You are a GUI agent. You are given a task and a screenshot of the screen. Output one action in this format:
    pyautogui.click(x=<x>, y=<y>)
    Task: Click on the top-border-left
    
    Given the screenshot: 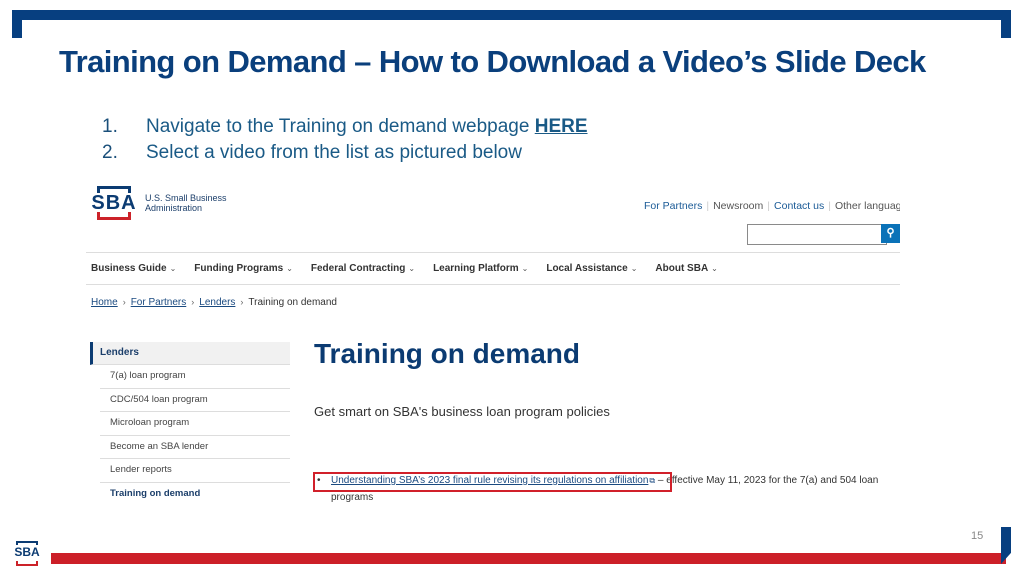 What is the action you would take?
    pyautogui.click(x=17, y=24)
    